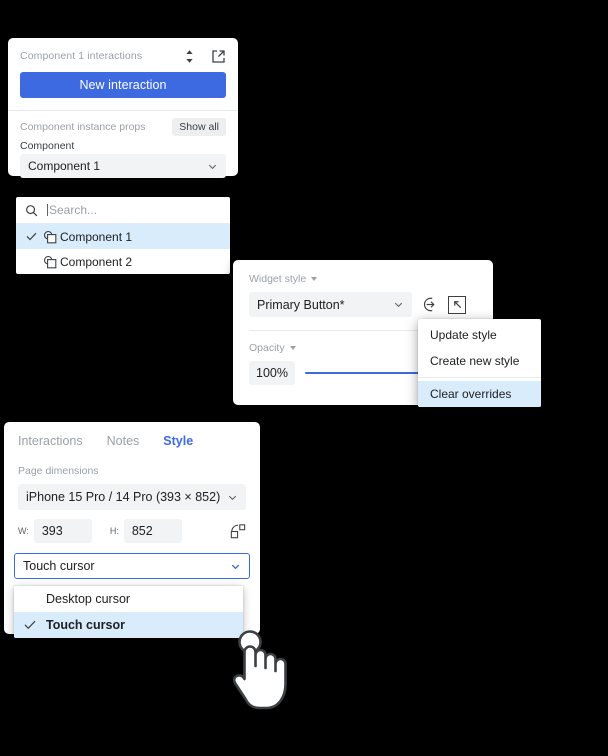 This screenshot has width=608, height=756. Describe the element at coordinates (47, 146) in the screenshot. I see `component-field-label: Component` at that location.